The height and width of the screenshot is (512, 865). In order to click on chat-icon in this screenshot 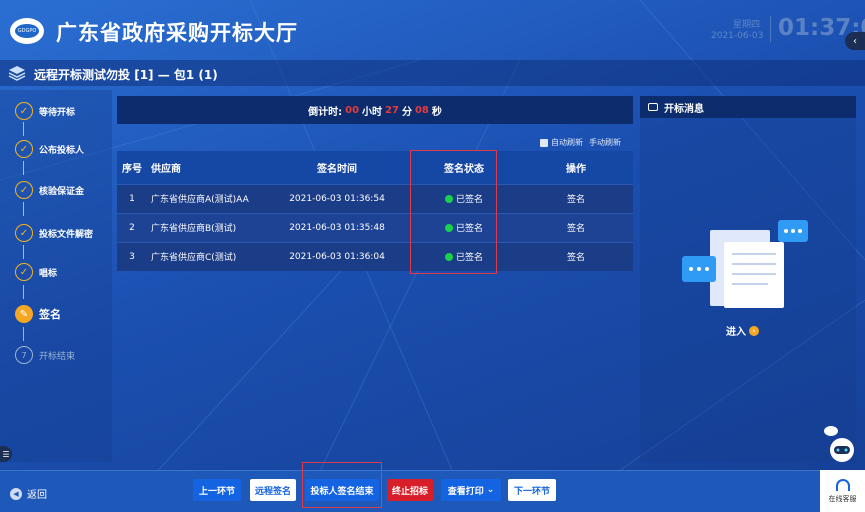, I will do `click(653, 107)`.